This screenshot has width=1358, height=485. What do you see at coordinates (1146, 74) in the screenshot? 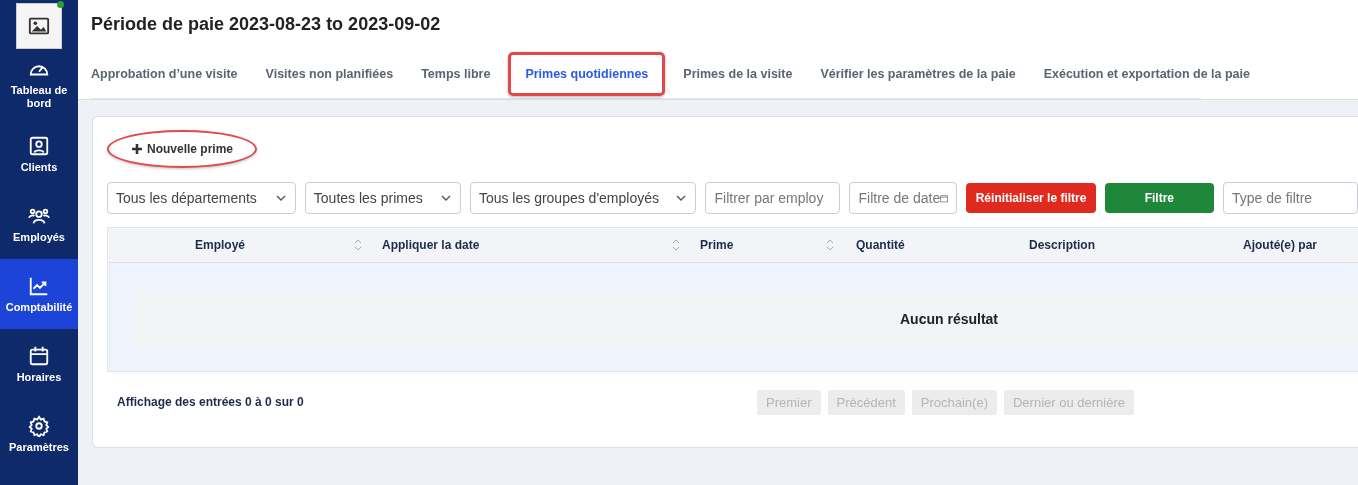
I see `tab: Exécution et exportation de la paie` at bounding box center [1146, 74].